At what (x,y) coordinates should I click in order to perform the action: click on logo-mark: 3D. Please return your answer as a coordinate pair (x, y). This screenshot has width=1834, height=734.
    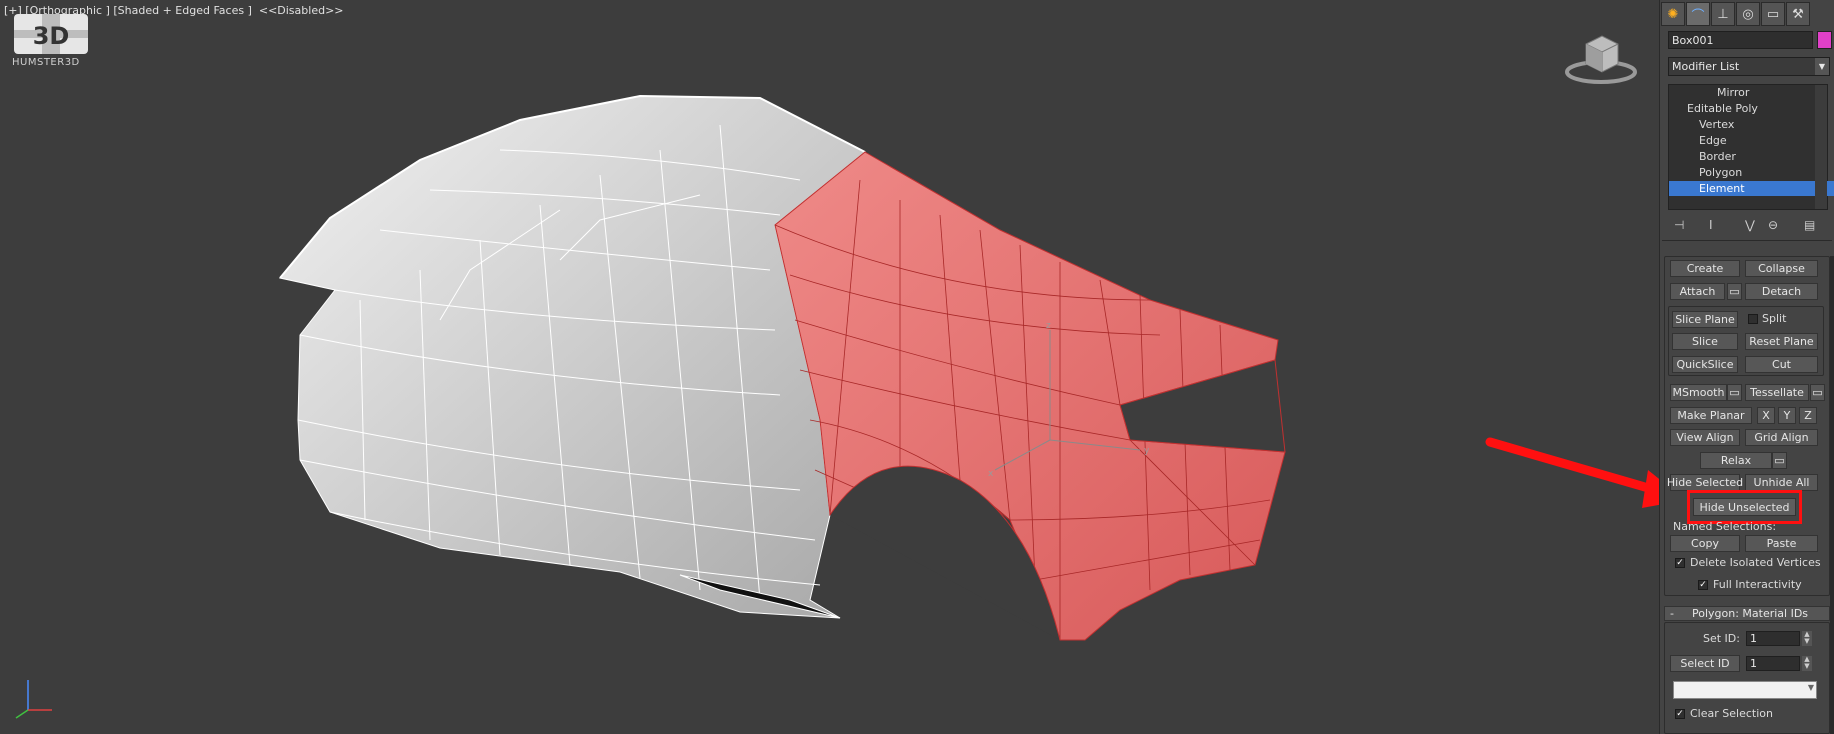
    Looking at the image, I should click on (51, 36).